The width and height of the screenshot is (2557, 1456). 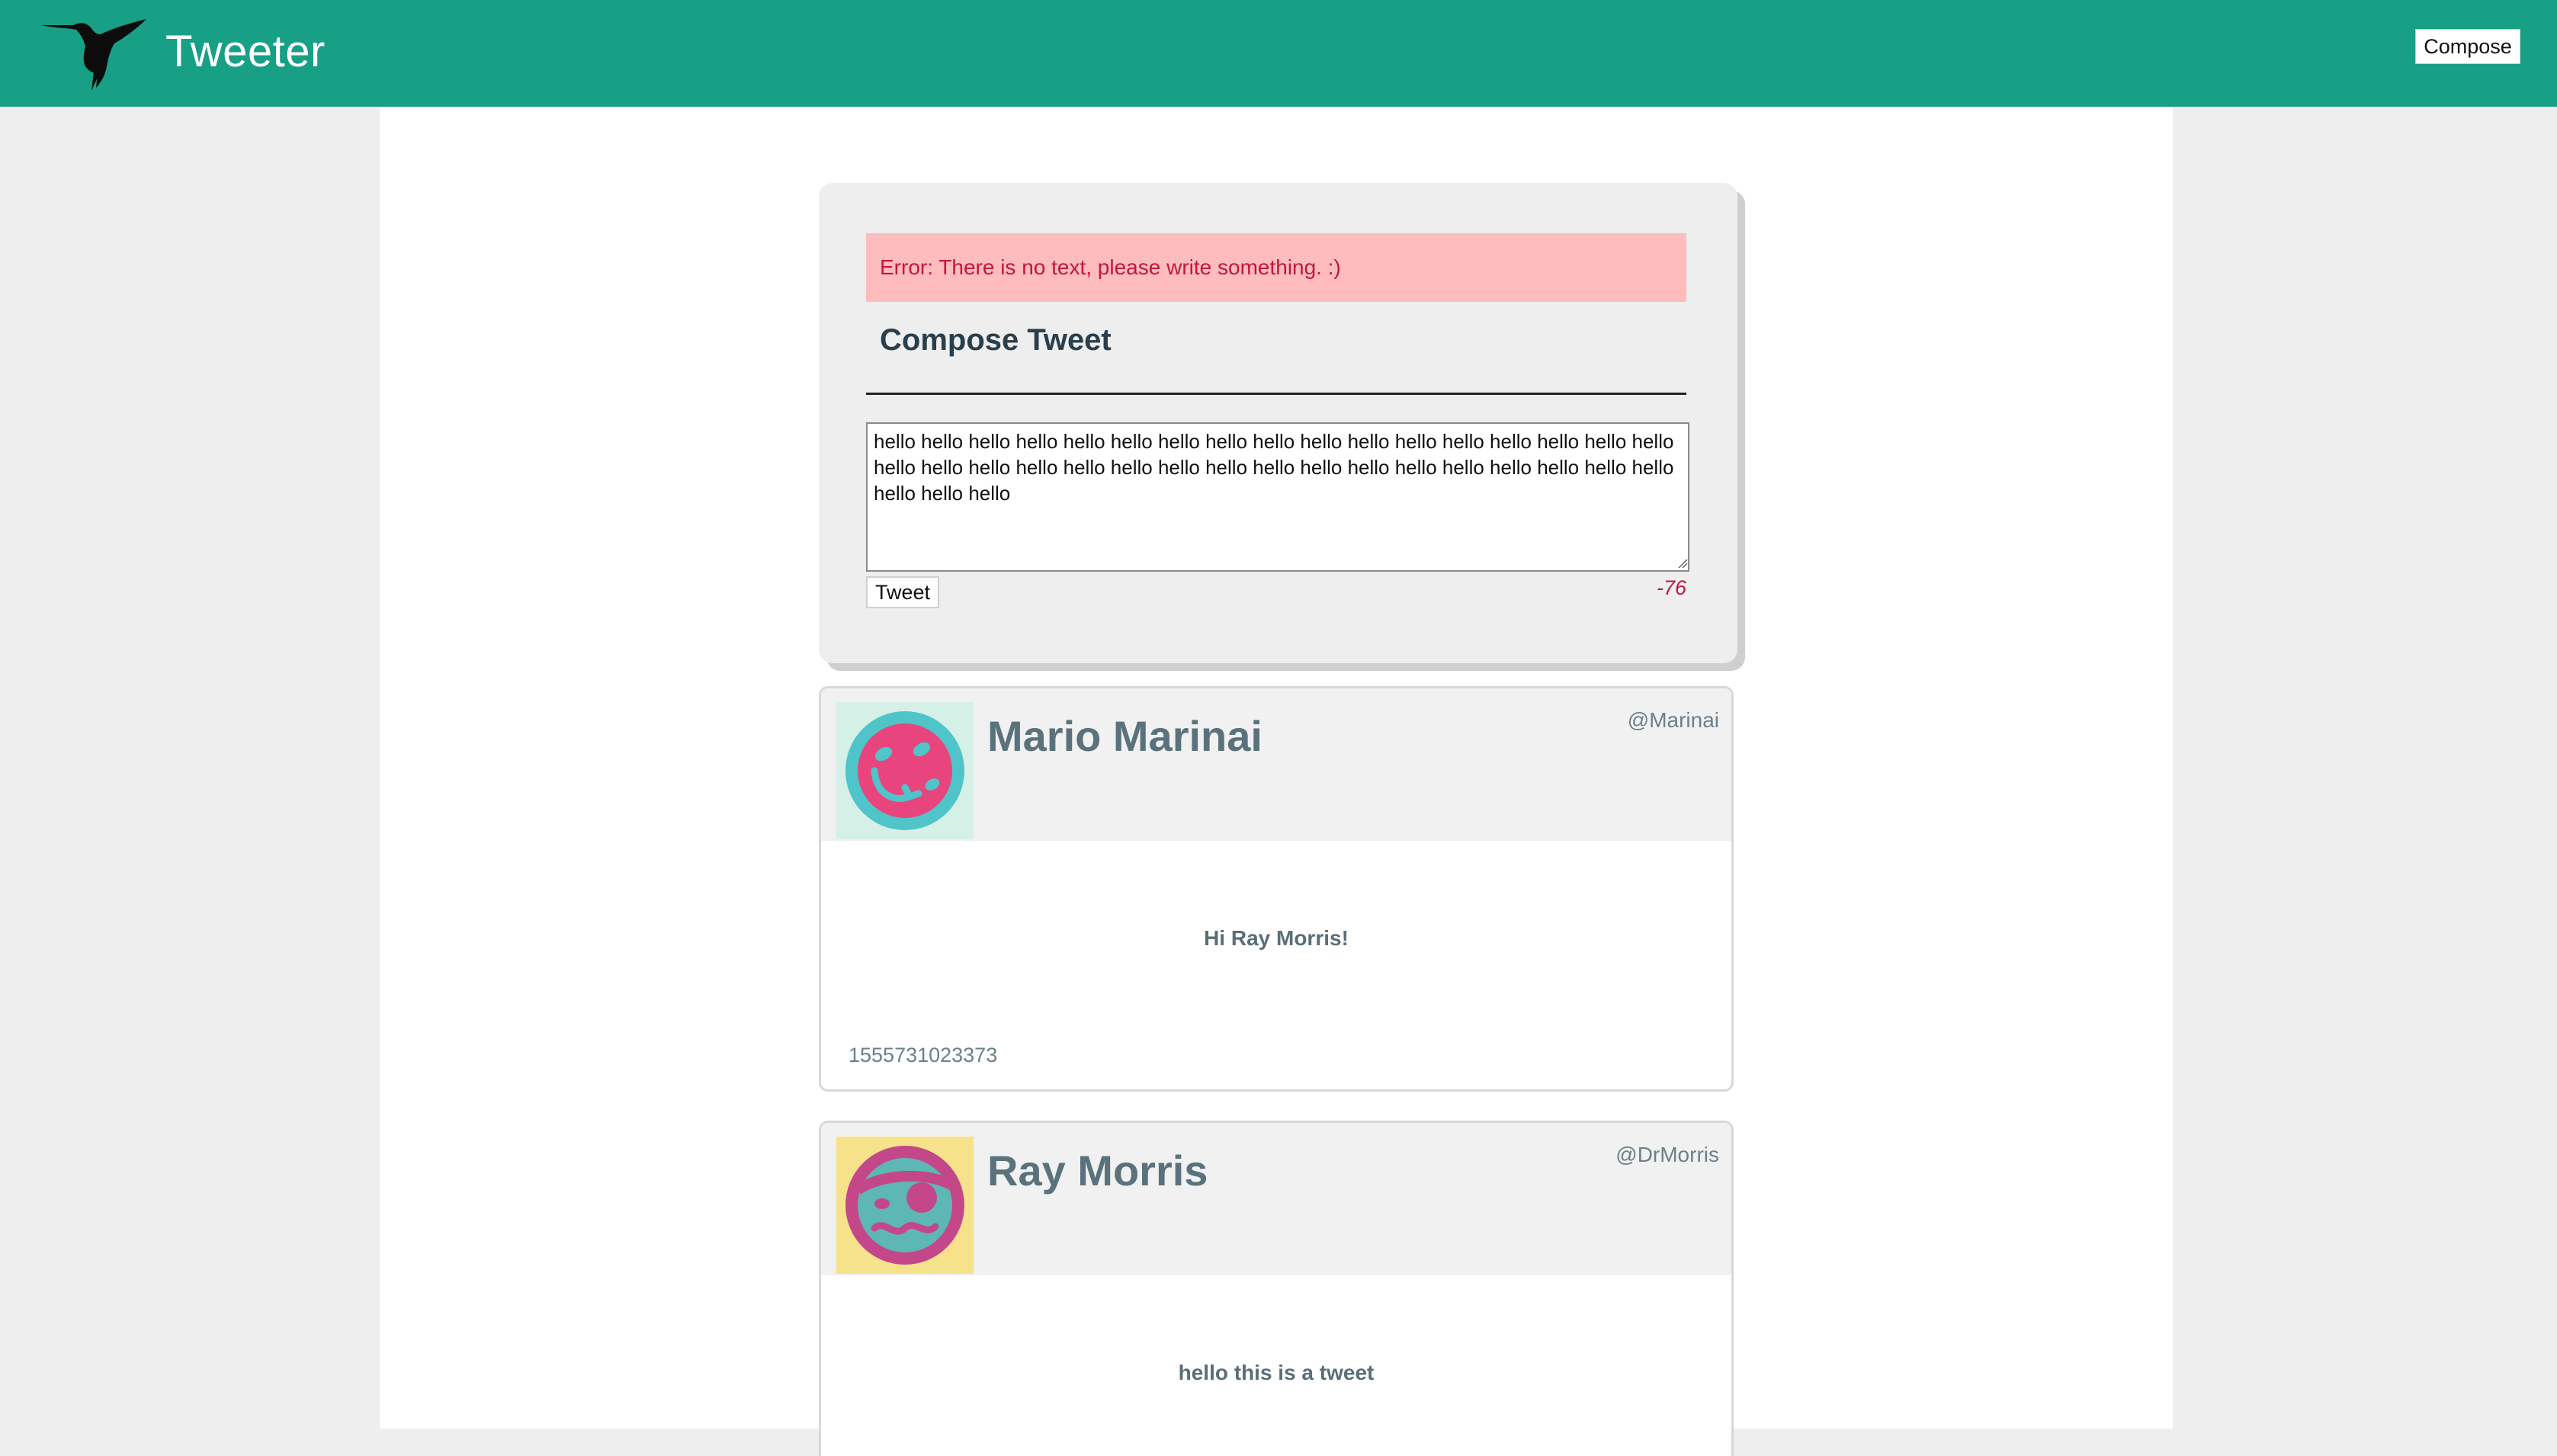 What do you see at coordinates (1276, 938) in the screenshot?
I see `tweet-text: Hi Ray Morris!` at bounding box center [1276, 938].